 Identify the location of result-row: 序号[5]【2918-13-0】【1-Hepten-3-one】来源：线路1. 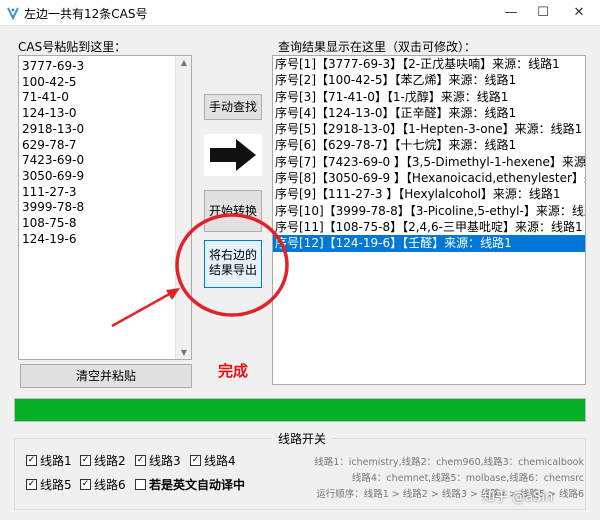
(429, 129).